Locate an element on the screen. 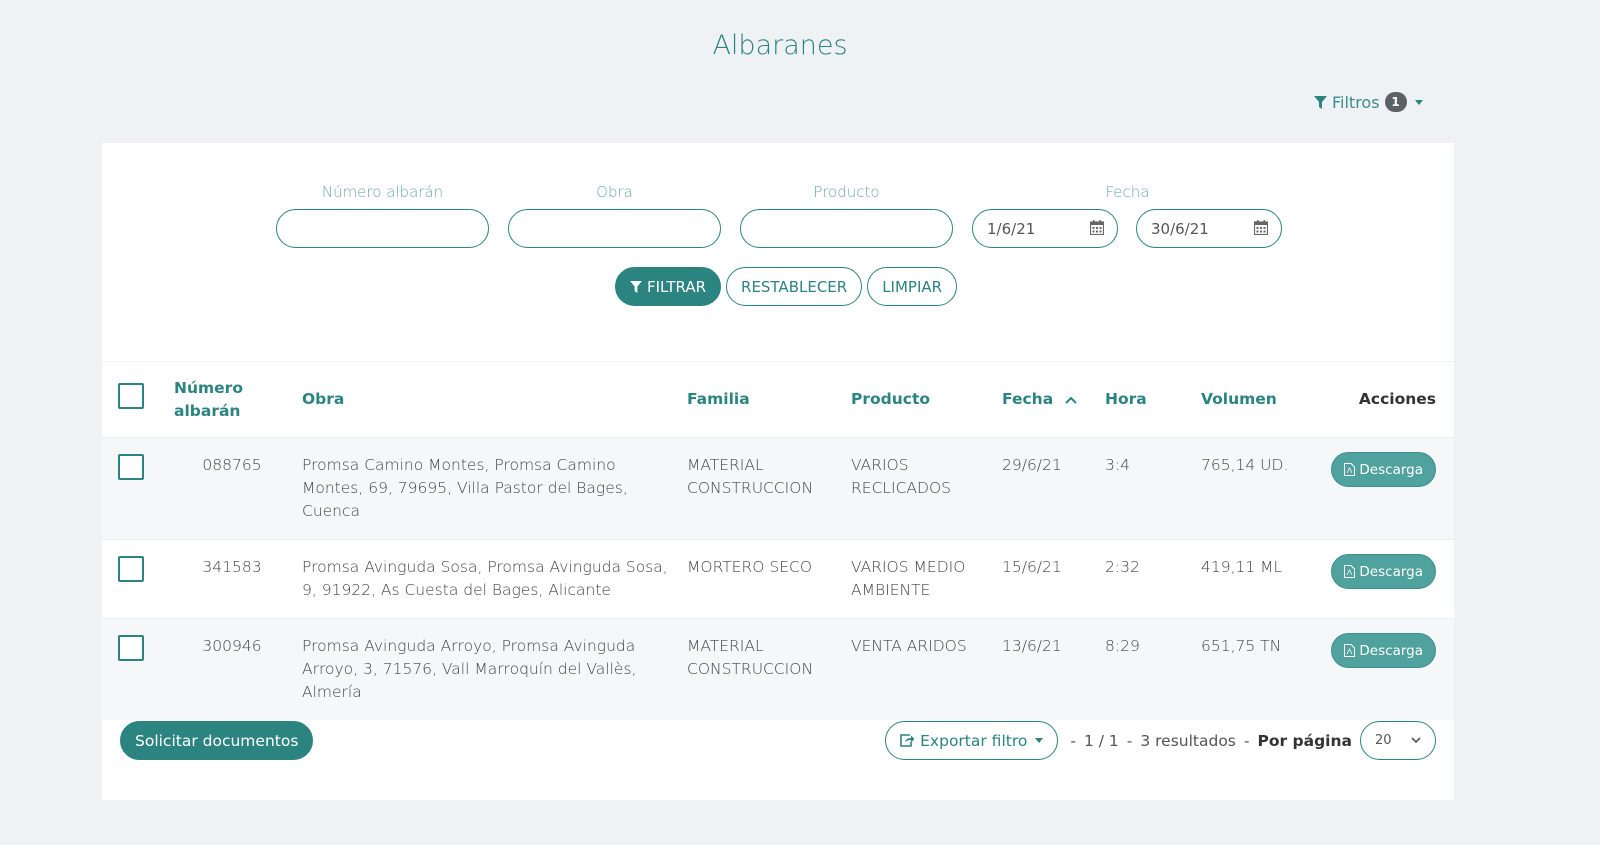 This screenshot has height=845, width=1600. select-all-checkbox is located at coordinates (131, 396).